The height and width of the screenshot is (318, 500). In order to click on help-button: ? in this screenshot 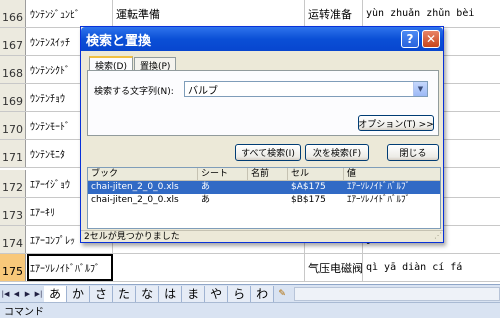, I will do `click(410, 39)`.